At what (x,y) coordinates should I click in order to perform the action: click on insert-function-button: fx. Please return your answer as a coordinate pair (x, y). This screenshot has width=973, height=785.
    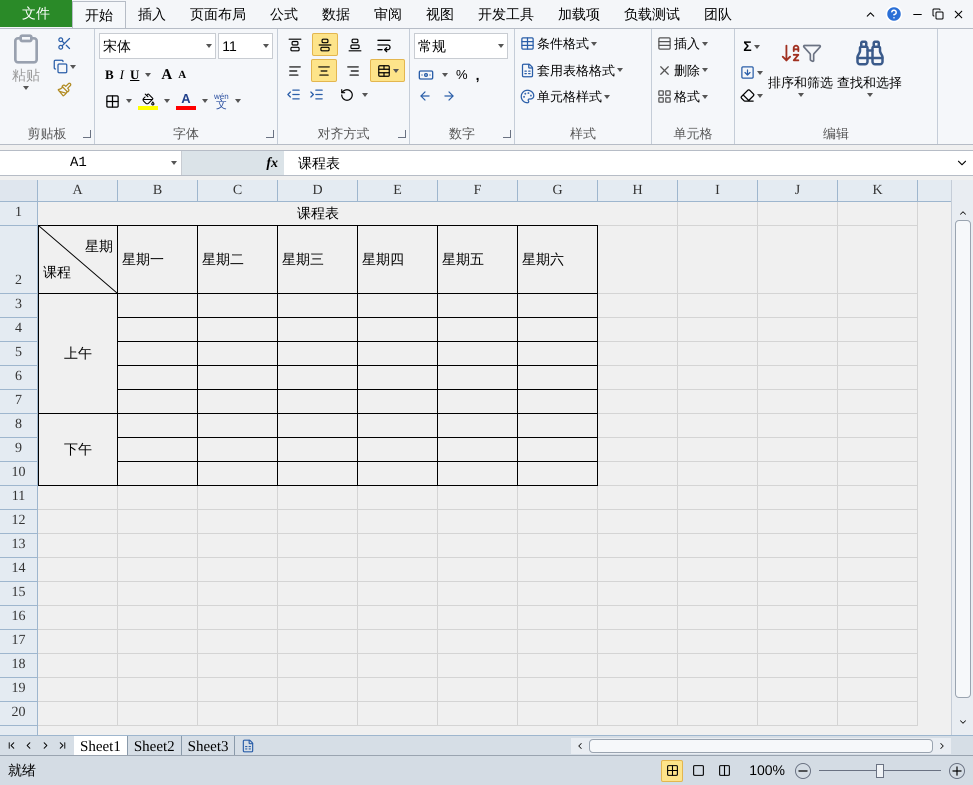
    Looking at the image, I should click on (272, 163).